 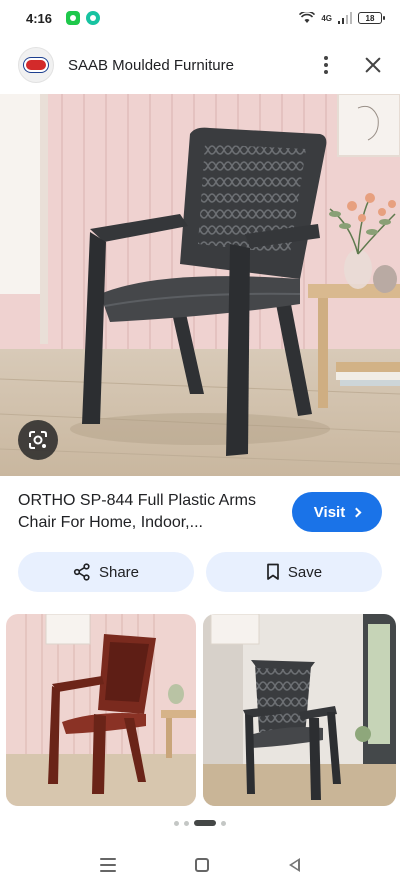 What do you see at coordinates (273, 571) in the screenshot?
I see `bookmark-icon` at bounding box center [273, 571].